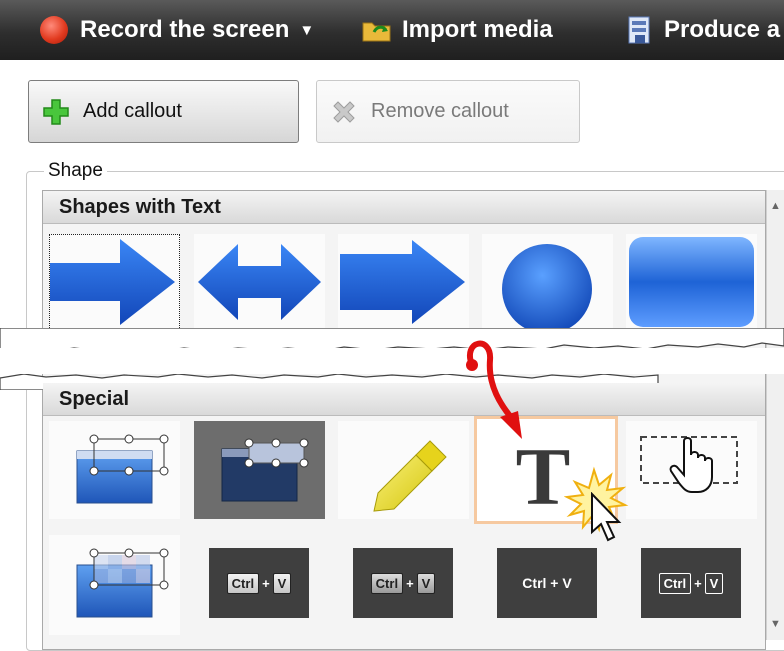 The width and height of the screenshot is (784, 651). What do you see at coordinates (775, 415) in the screenshot?
I see `gallery-scrollbar: ▲ ▼` at bounding box center [775, 415].